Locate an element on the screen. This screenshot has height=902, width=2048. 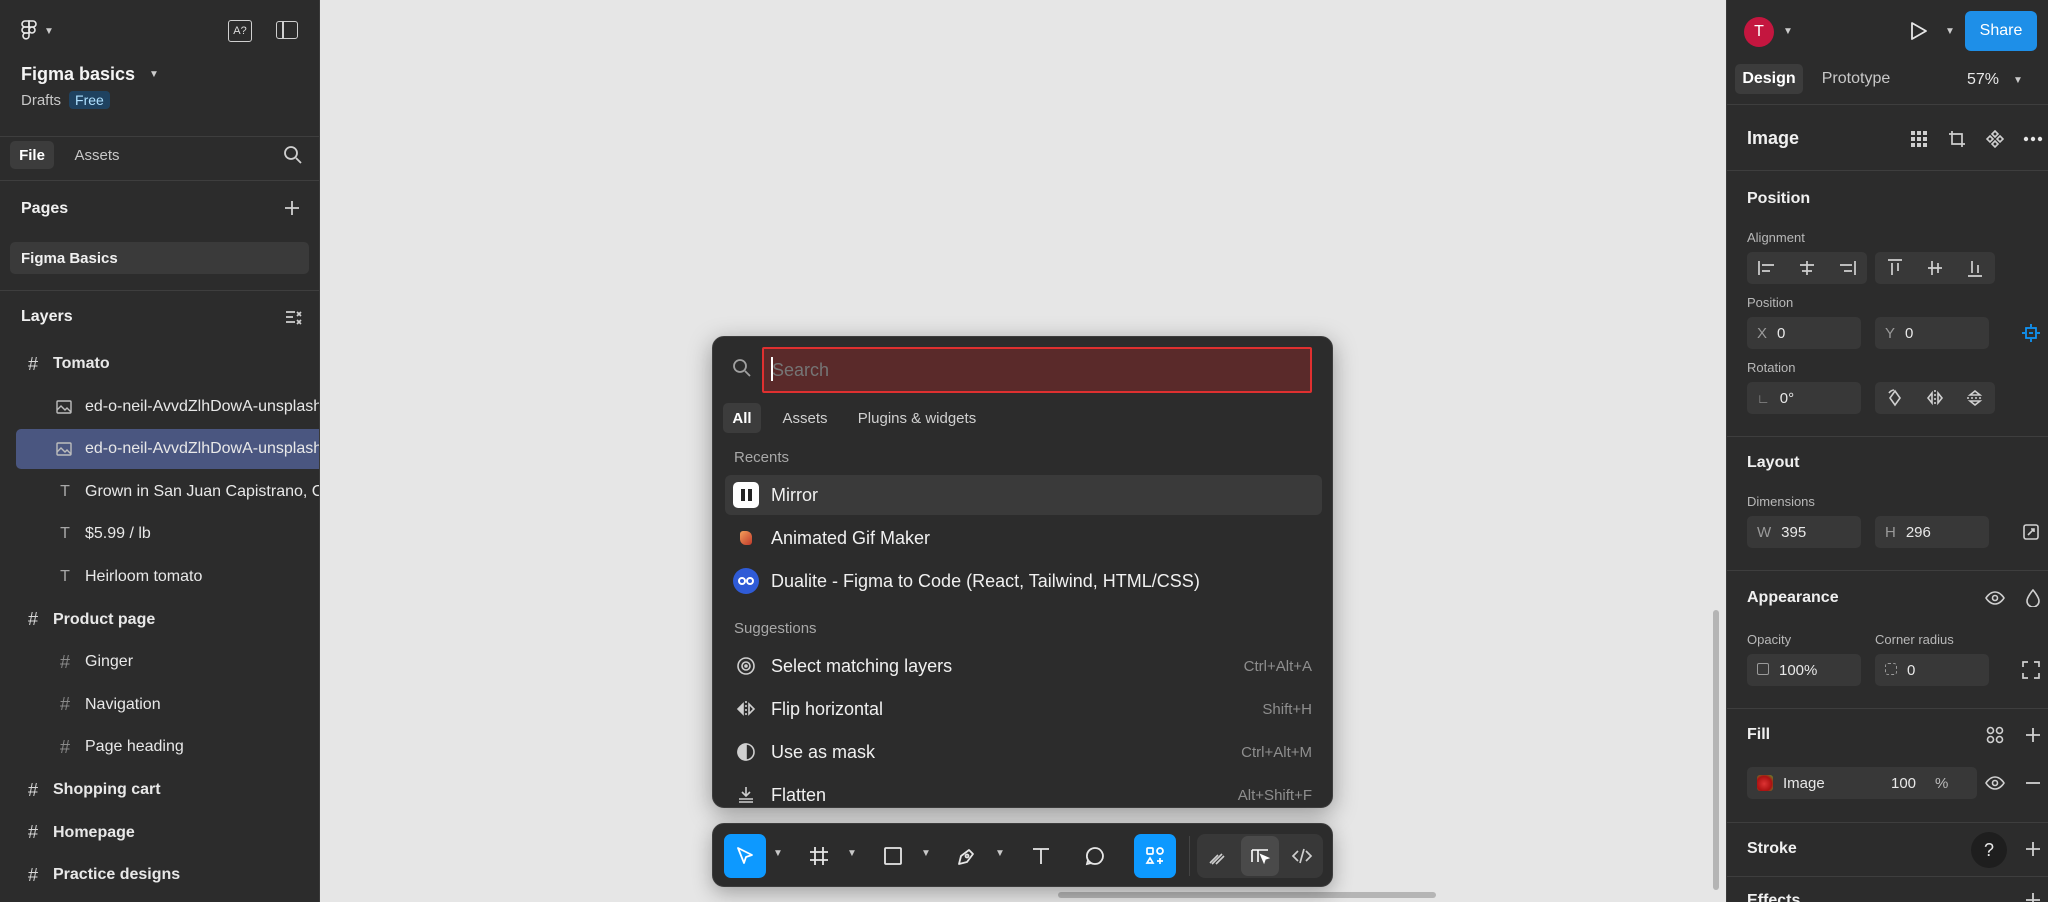
layout-title: Layout is located at coordinates (1773, 462).